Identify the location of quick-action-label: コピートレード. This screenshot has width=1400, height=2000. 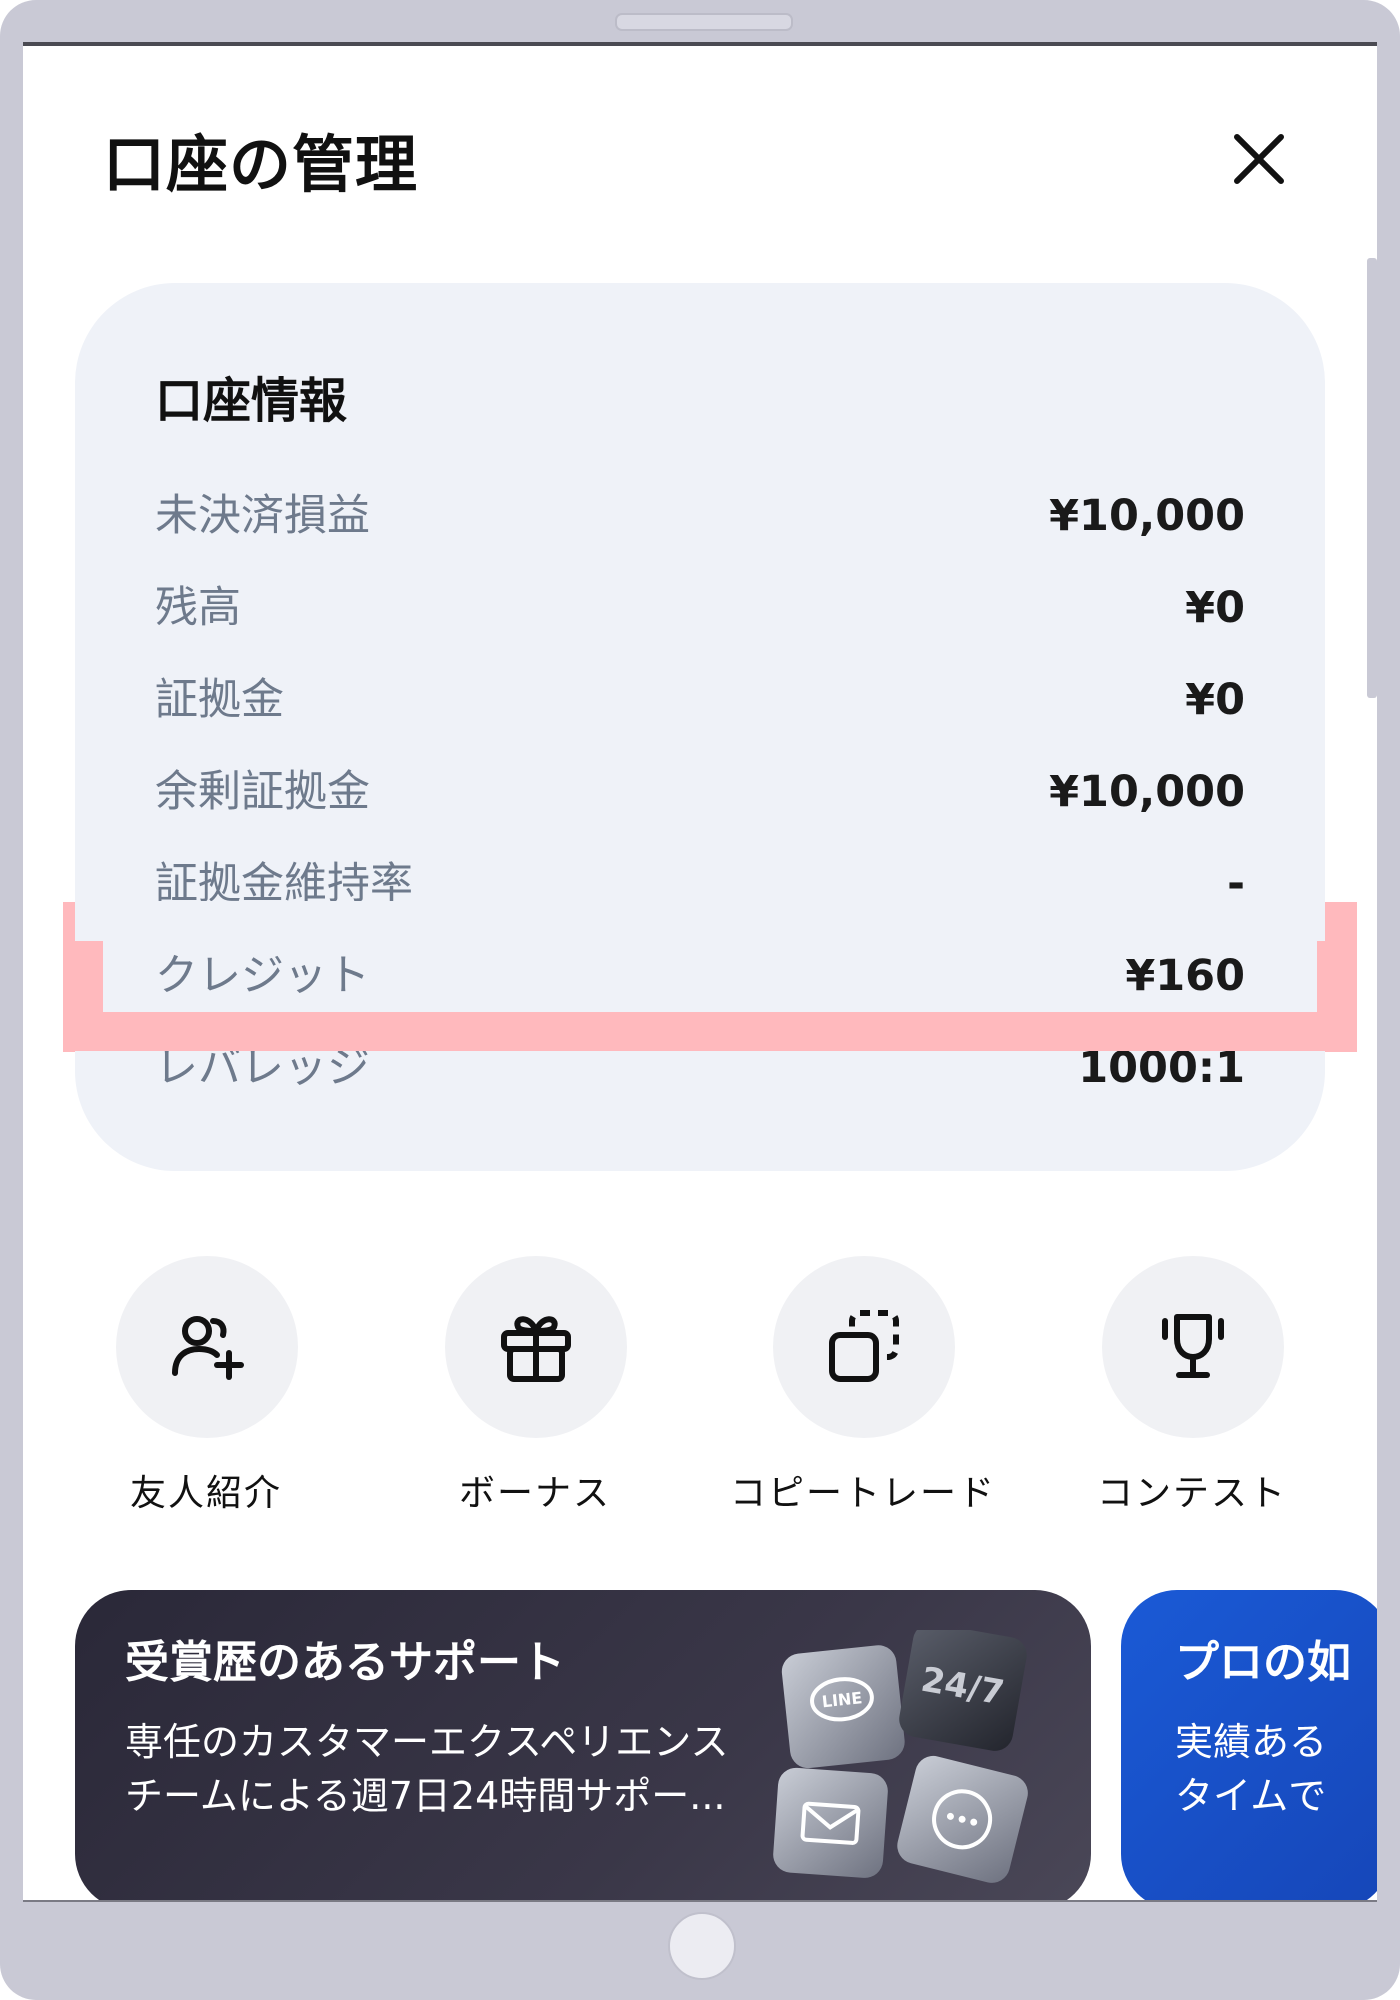
(862, 1493).